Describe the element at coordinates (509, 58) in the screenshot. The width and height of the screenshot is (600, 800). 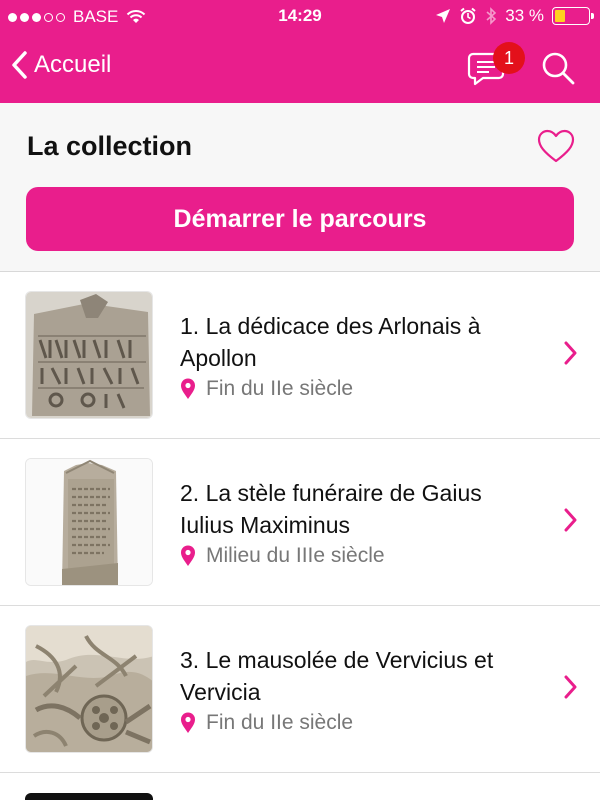
I see `notification-badge: 1` at that location.